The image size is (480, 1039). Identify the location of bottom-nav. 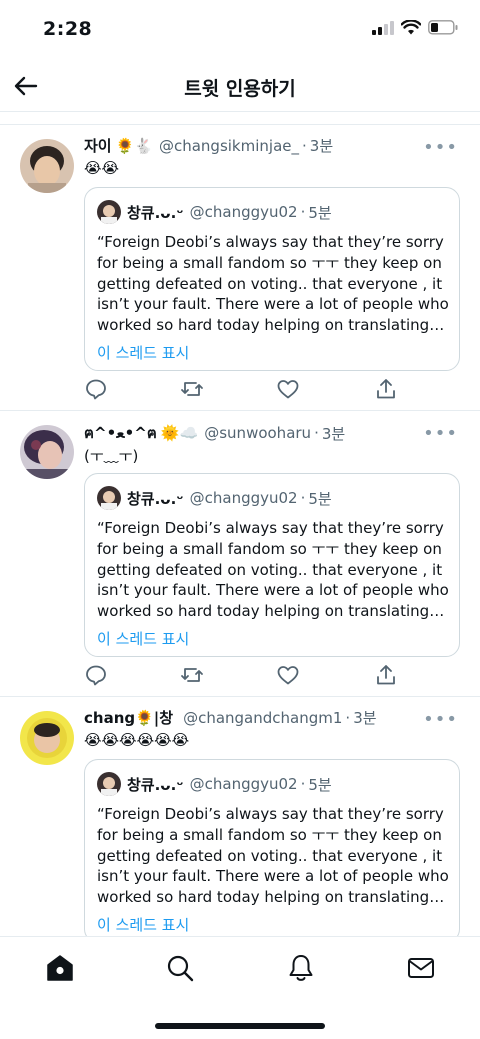
(240, 987).